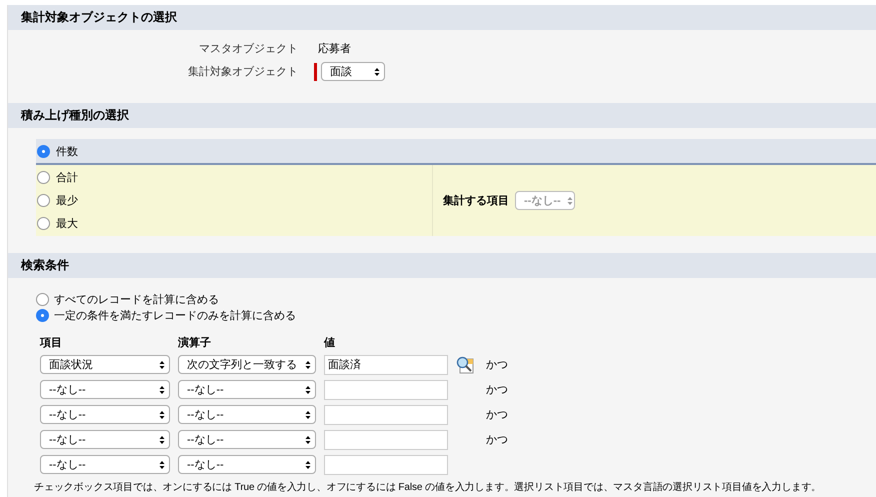 The image size is (876, 497). Describe the element at coordinates (194, 343) in the screenshot. I see `column-header: 演算子` at that location.